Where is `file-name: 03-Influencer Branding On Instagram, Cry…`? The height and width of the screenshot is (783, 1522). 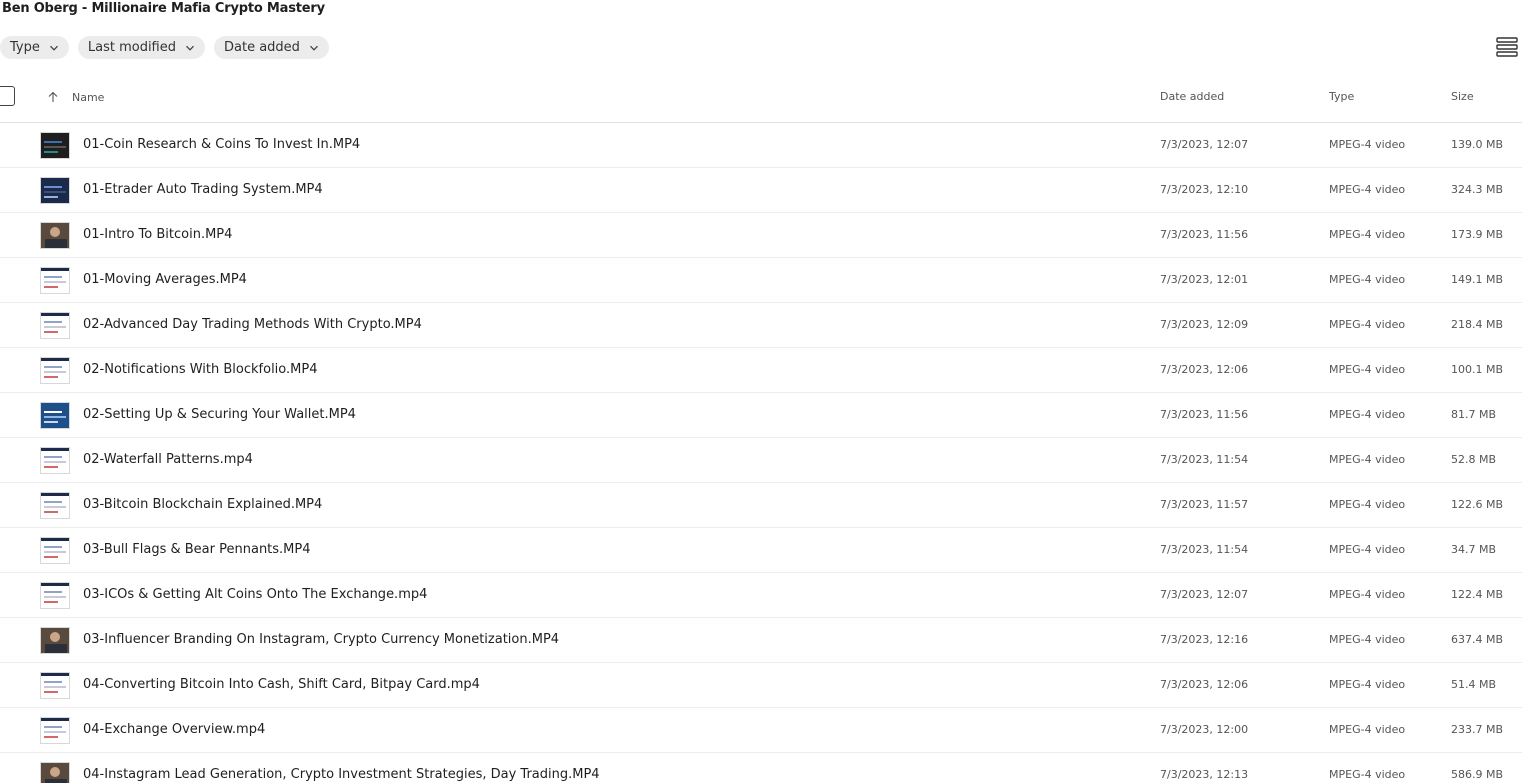
file-name: 03-Influencer Branding On Instagram, Cry… is located at coordinates (321, 639).